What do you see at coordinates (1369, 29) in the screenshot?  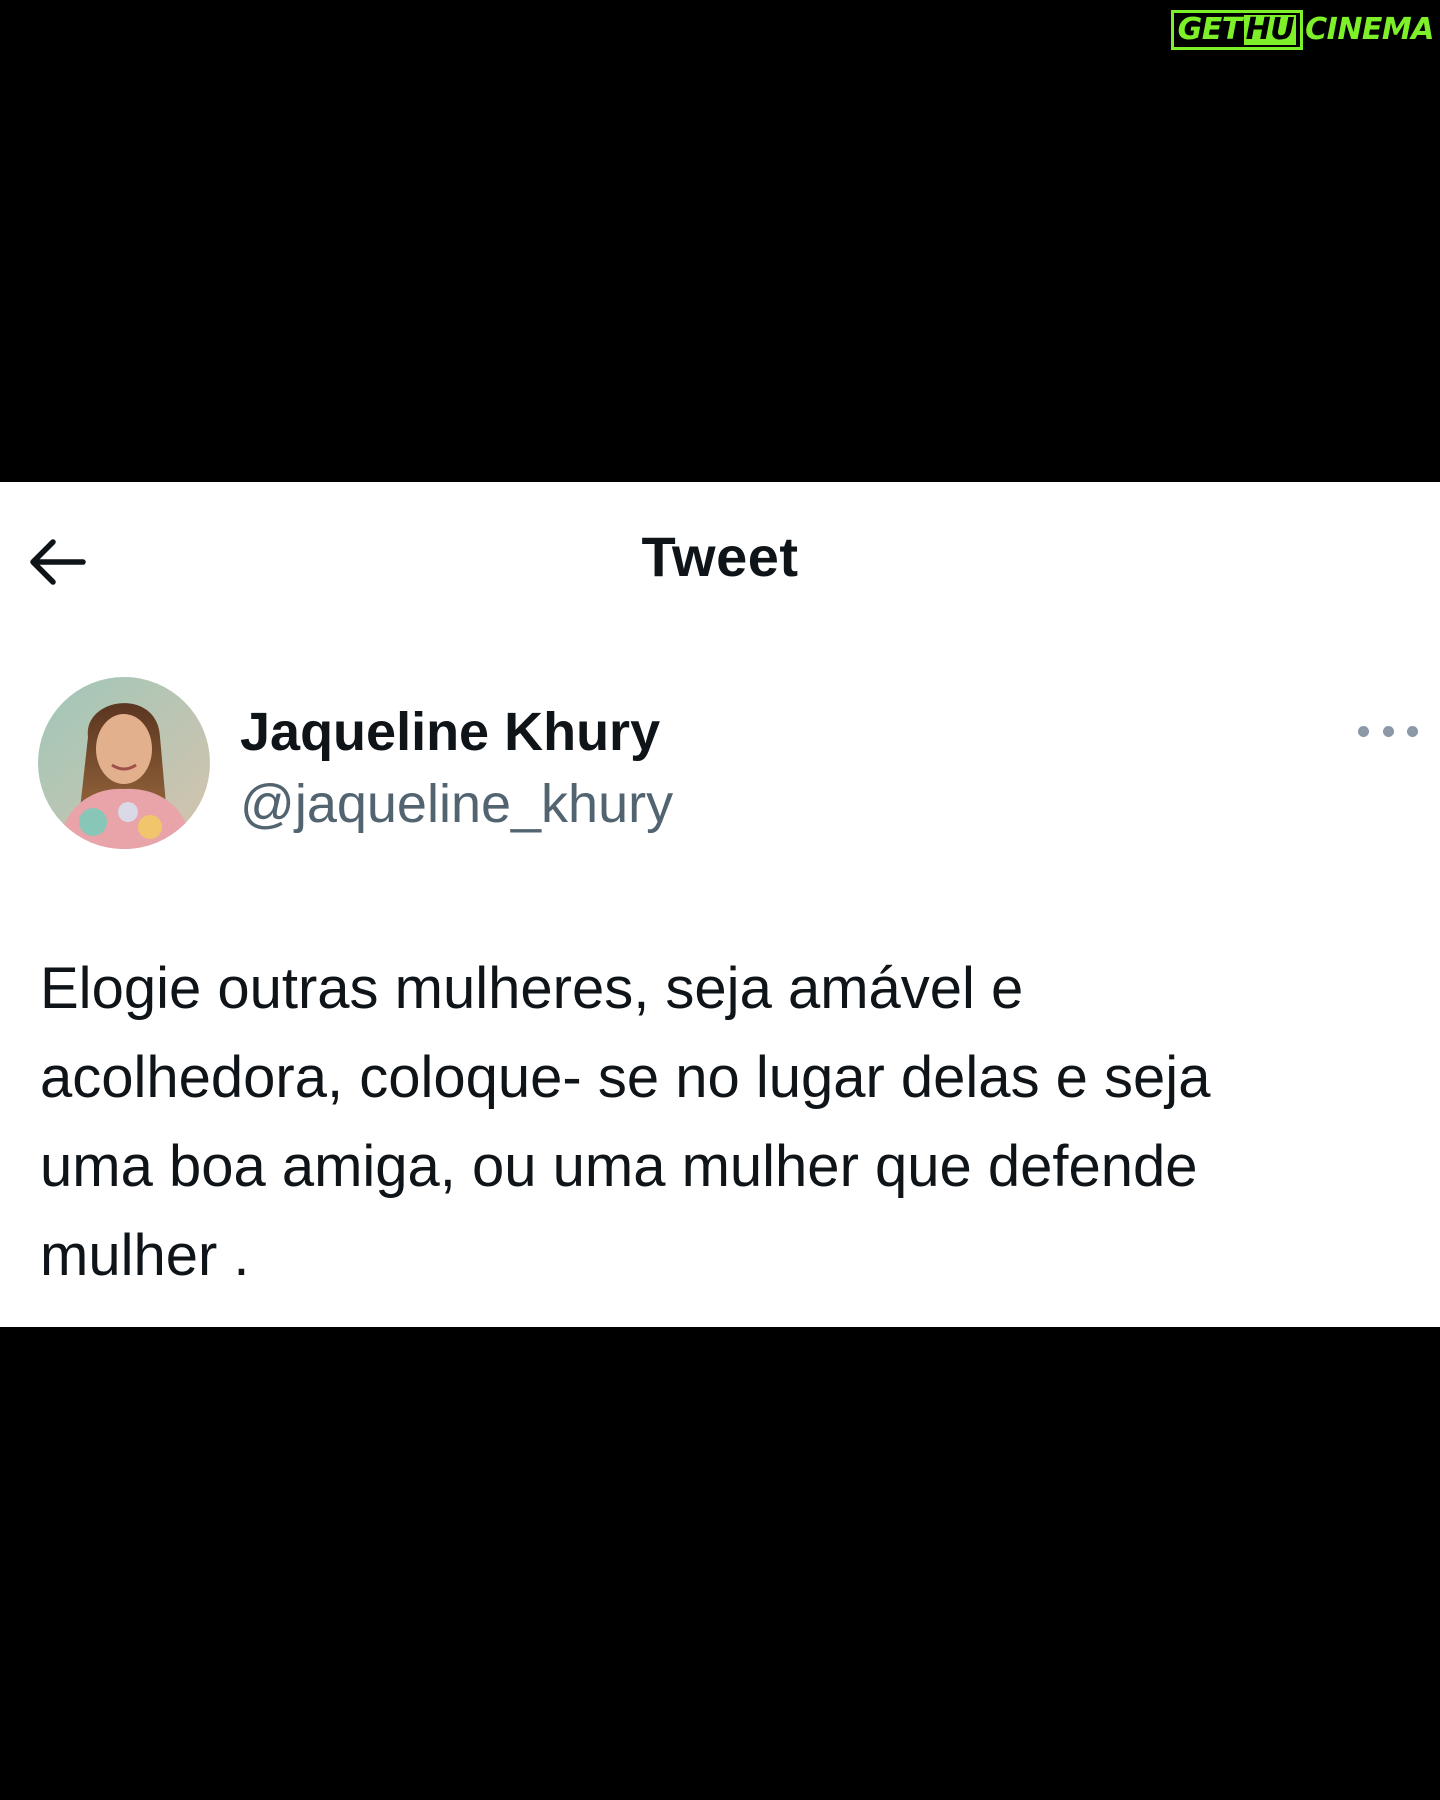 I see `watermark-part3: CINEMA` at bounding box center [1369, 29].